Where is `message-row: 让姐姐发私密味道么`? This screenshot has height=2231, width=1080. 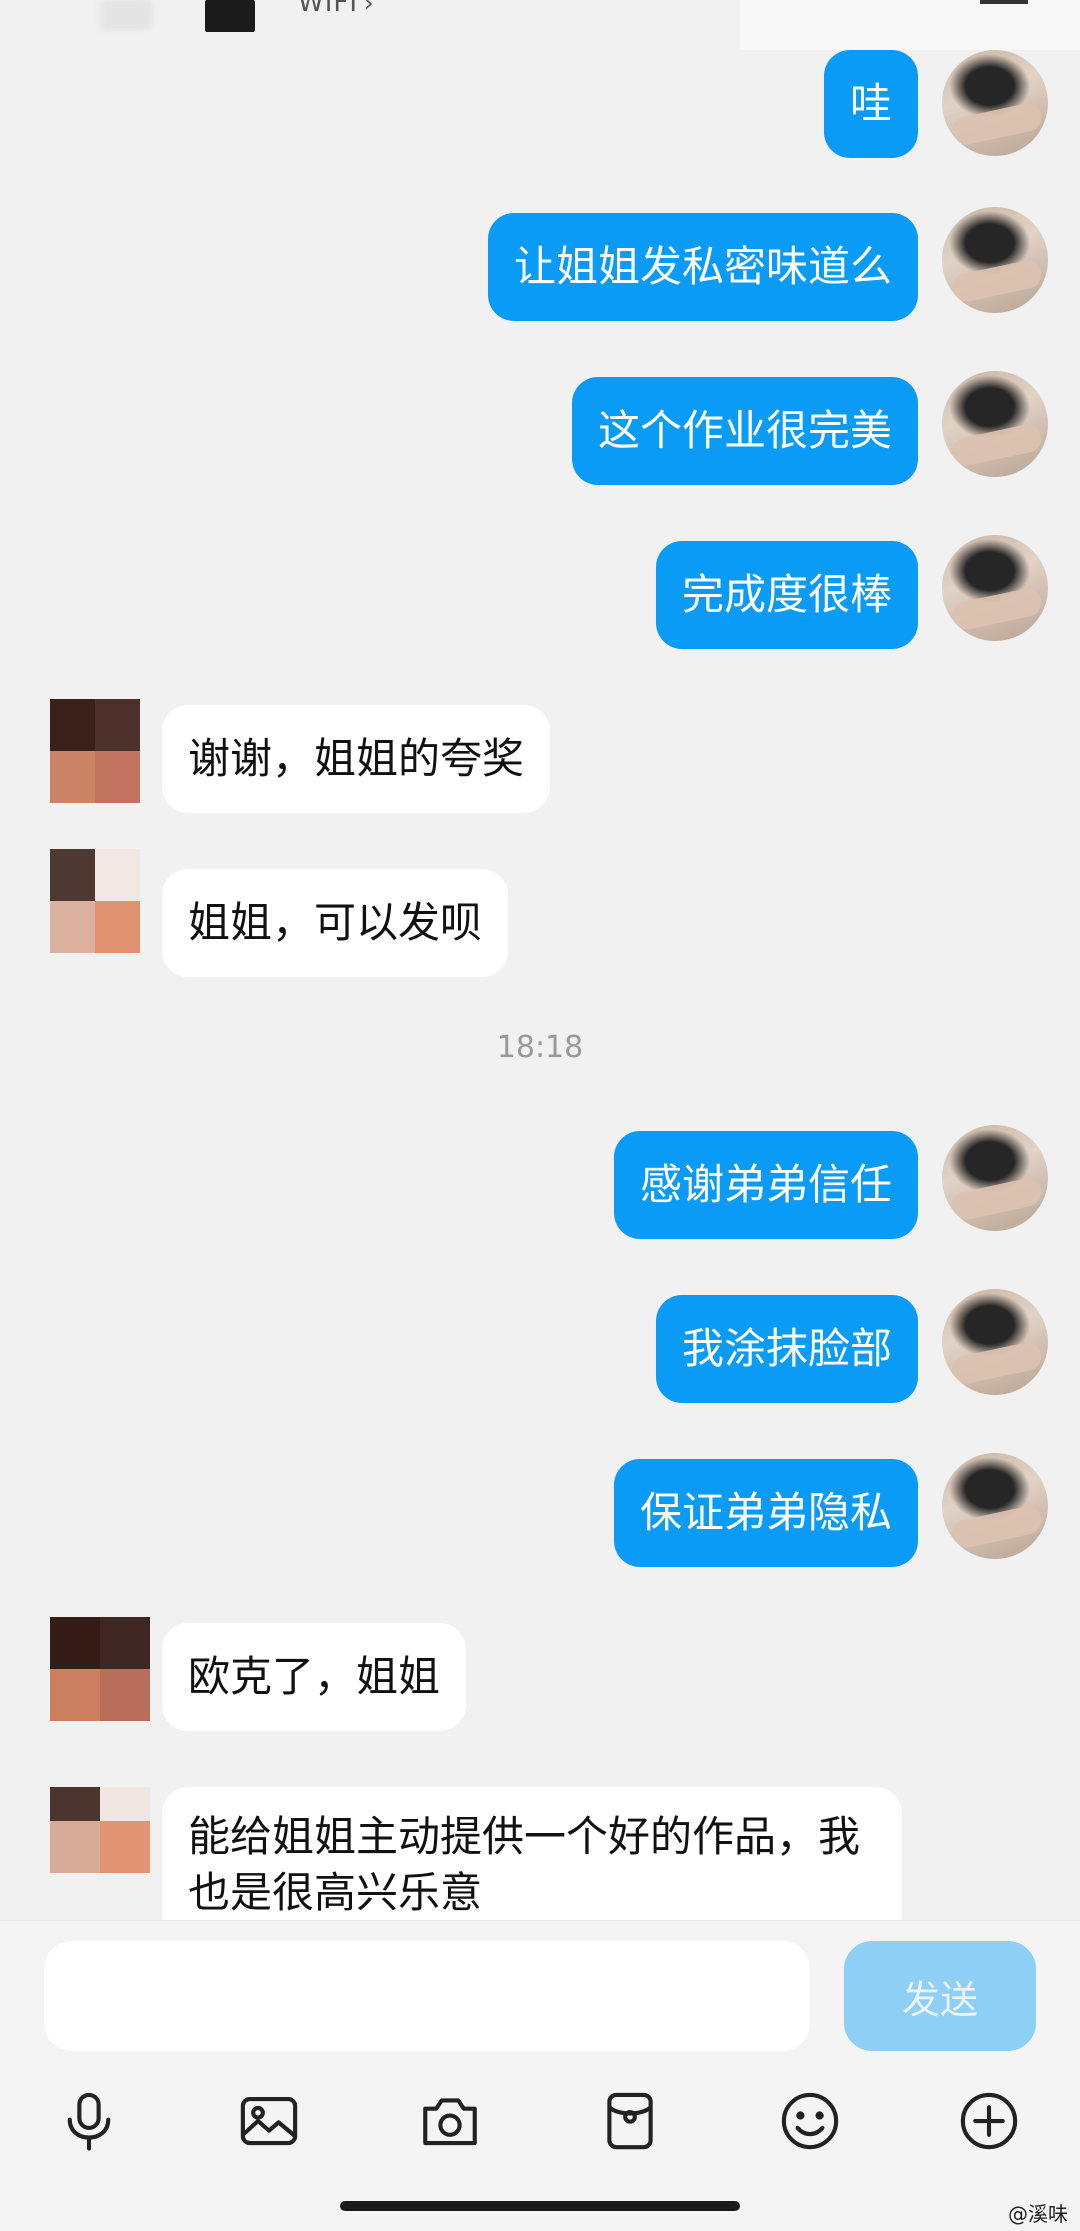
message-row: 让姐姐发私密味道么 is located at coordinates (540, 265).